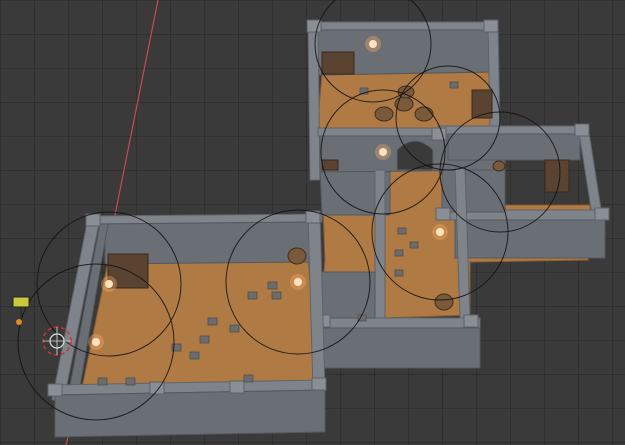 Image resolution: width=625 pixels, height=445 pixels. I want to click on corridor-side-face, so click(347, 295).